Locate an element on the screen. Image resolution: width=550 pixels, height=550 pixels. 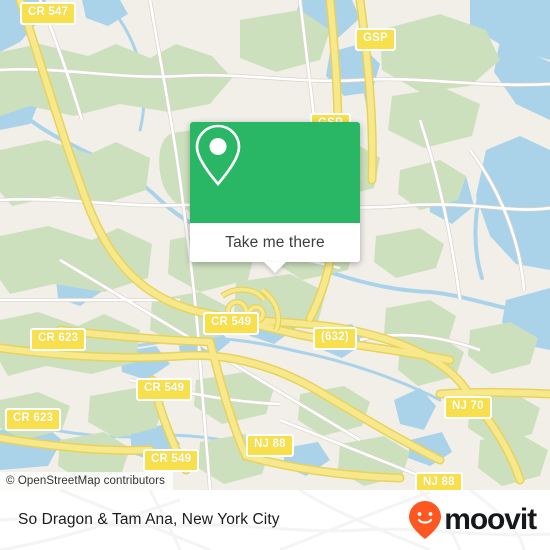
place-popup-card: Take me there is located at coordinates (275, 197).